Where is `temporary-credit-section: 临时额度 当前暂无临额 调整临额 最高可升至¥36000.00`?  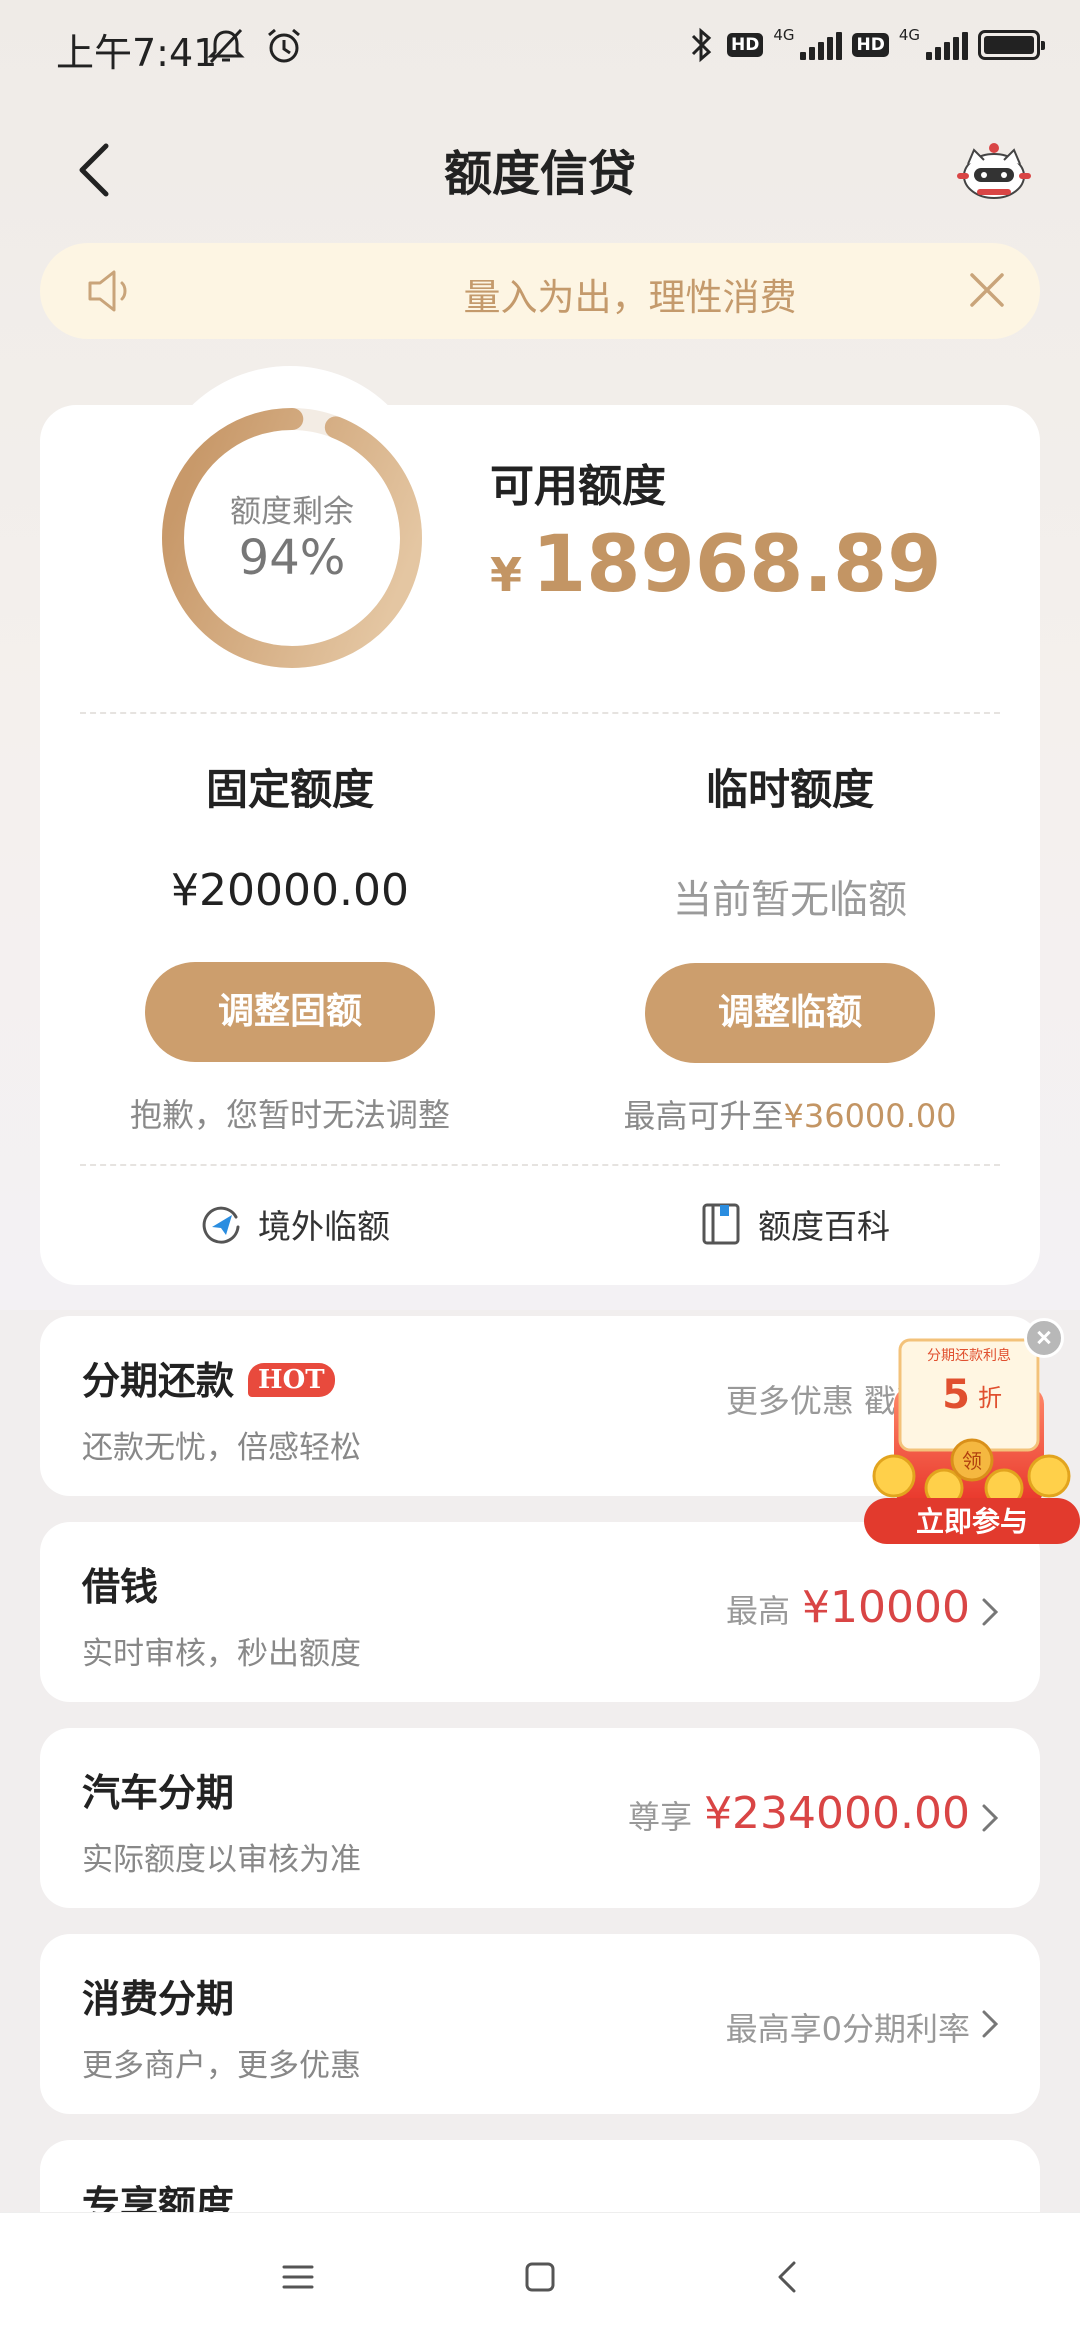
temporary-credit-section: 临时额度 当前暂无临额 调整临额 最高可升至¥36000.00 is located at coordinates (790, 946).